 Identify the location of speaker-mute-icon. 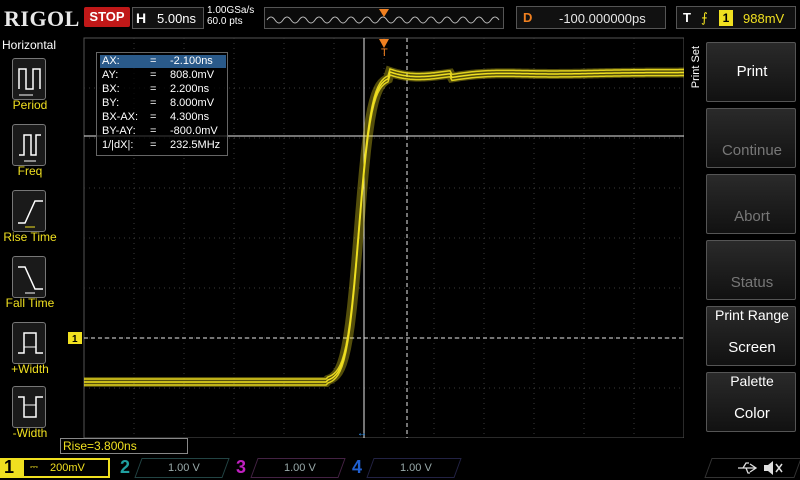
(773, 468).